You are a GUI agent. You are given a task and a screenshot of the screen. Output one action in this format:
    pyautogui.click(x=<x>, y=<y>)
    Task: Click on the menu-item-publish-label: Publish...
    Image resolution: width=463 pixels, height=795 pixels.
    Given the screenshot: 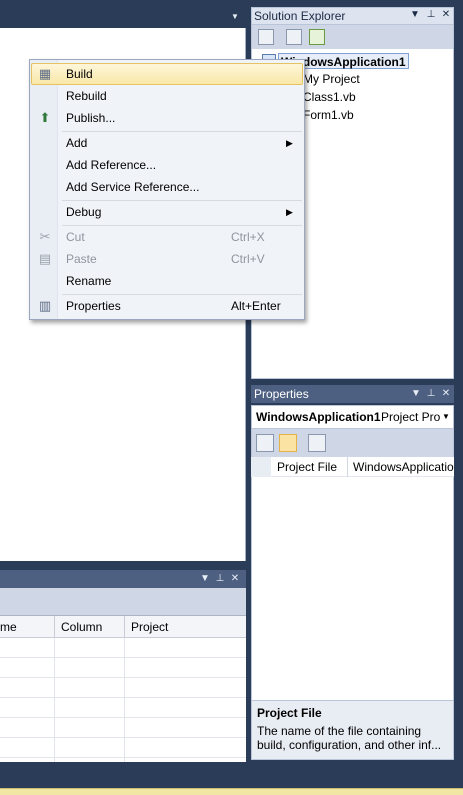 What is the action you would take?
    pyautogui.click(x=91, y=118)
    